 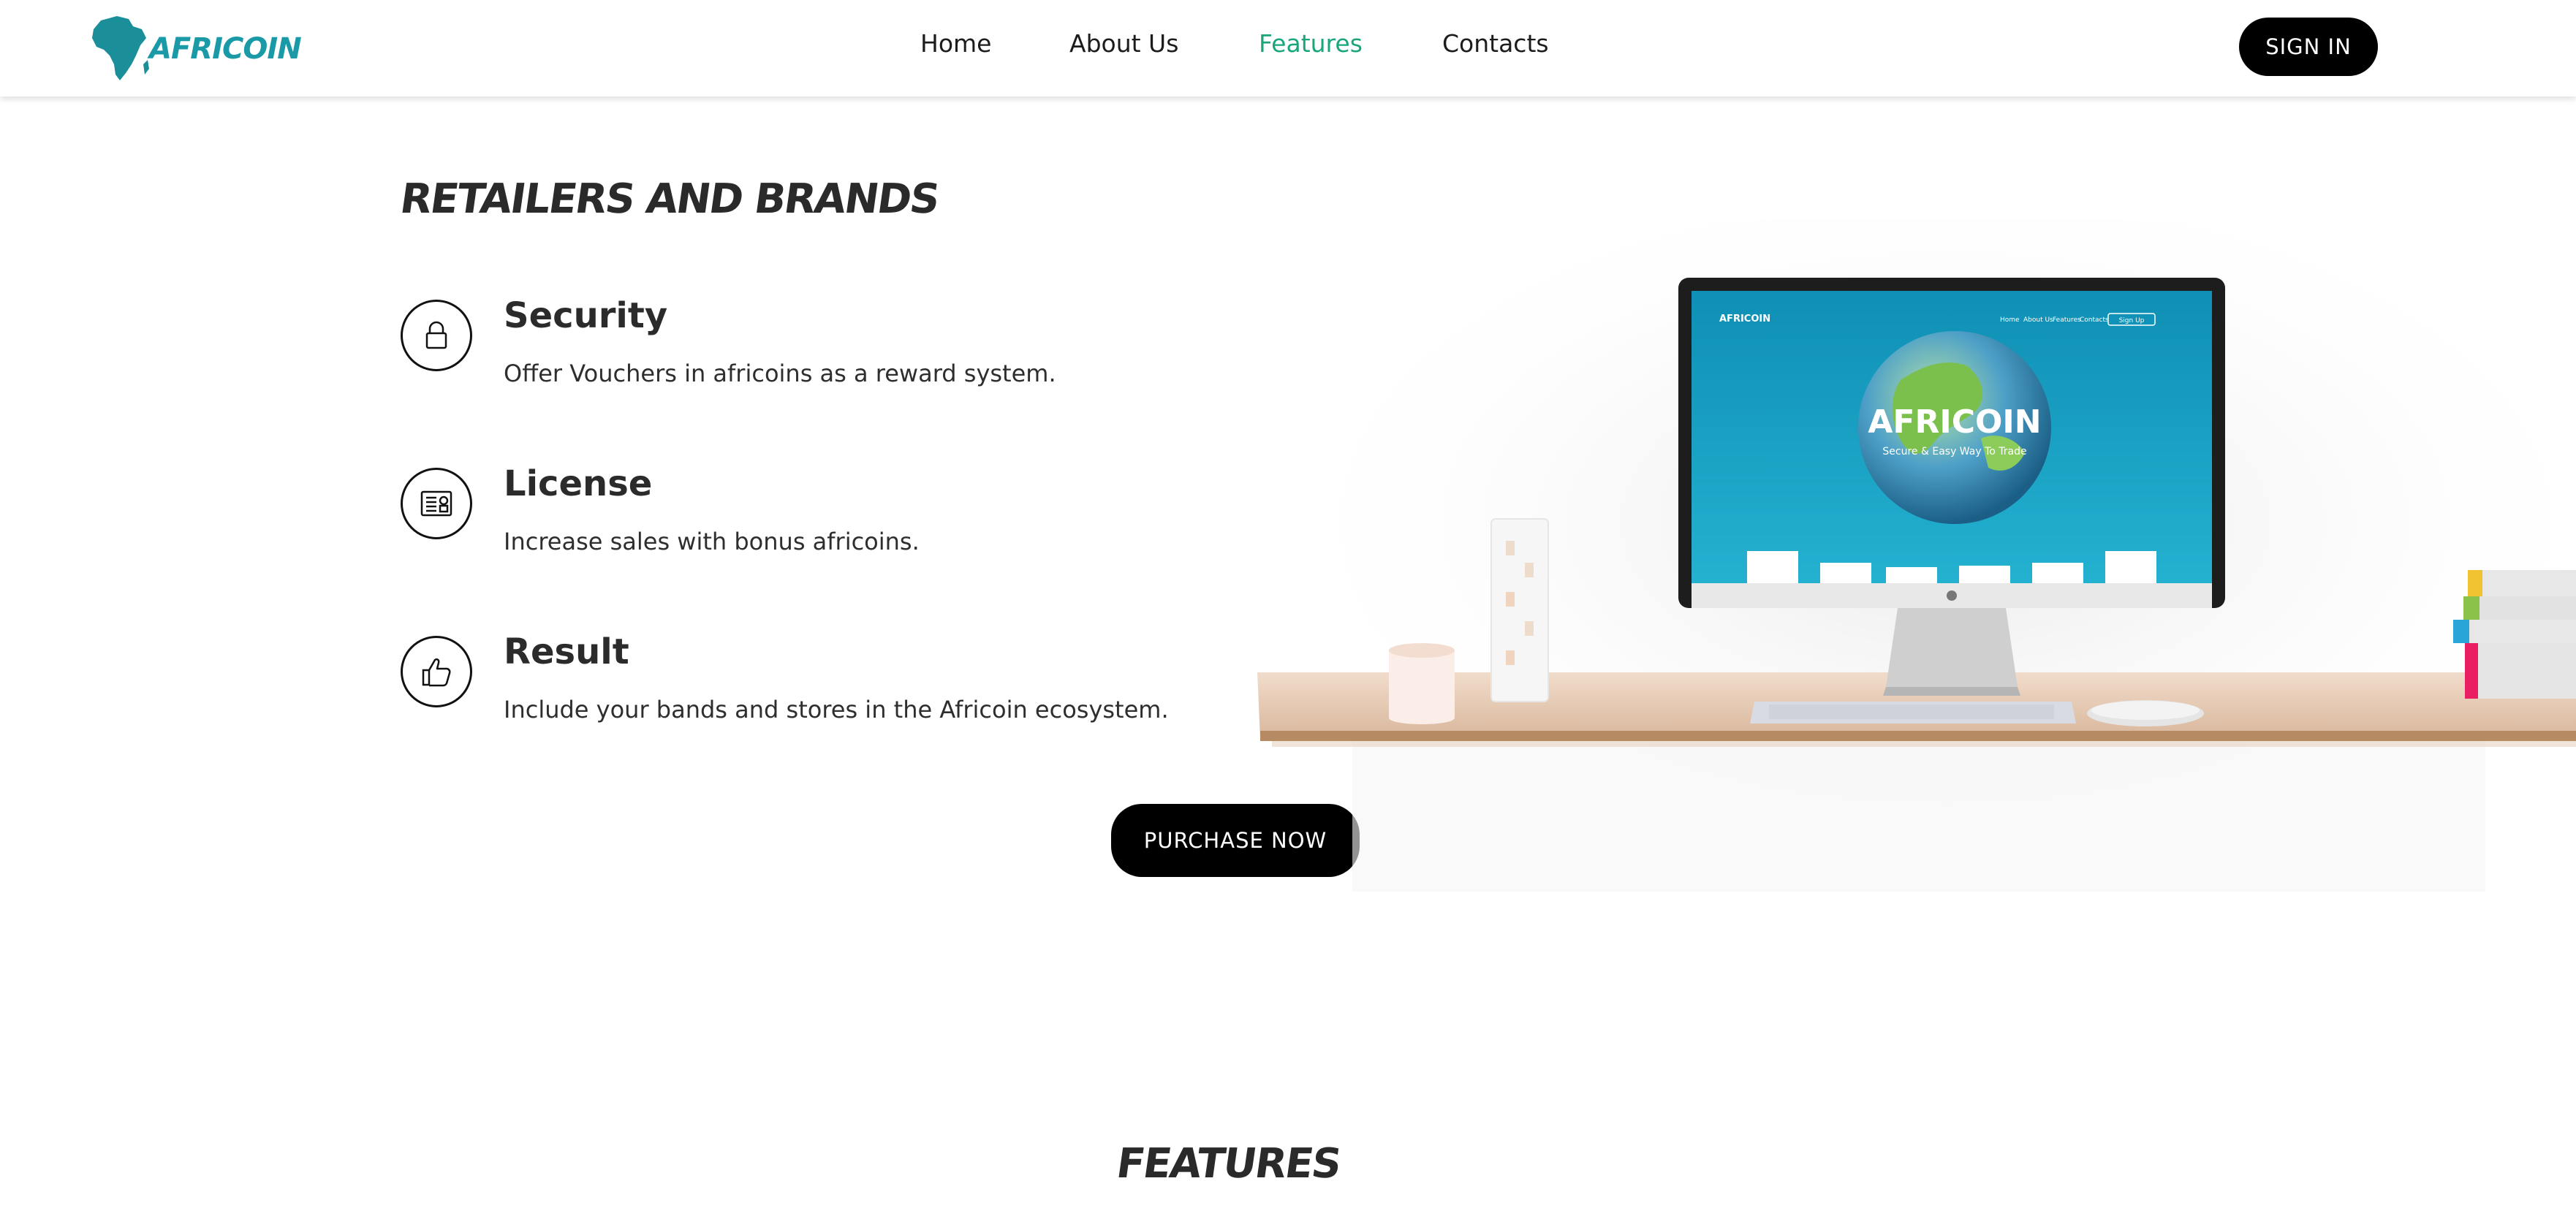 I want to click on lock-icon, so click(x=436, y=335).